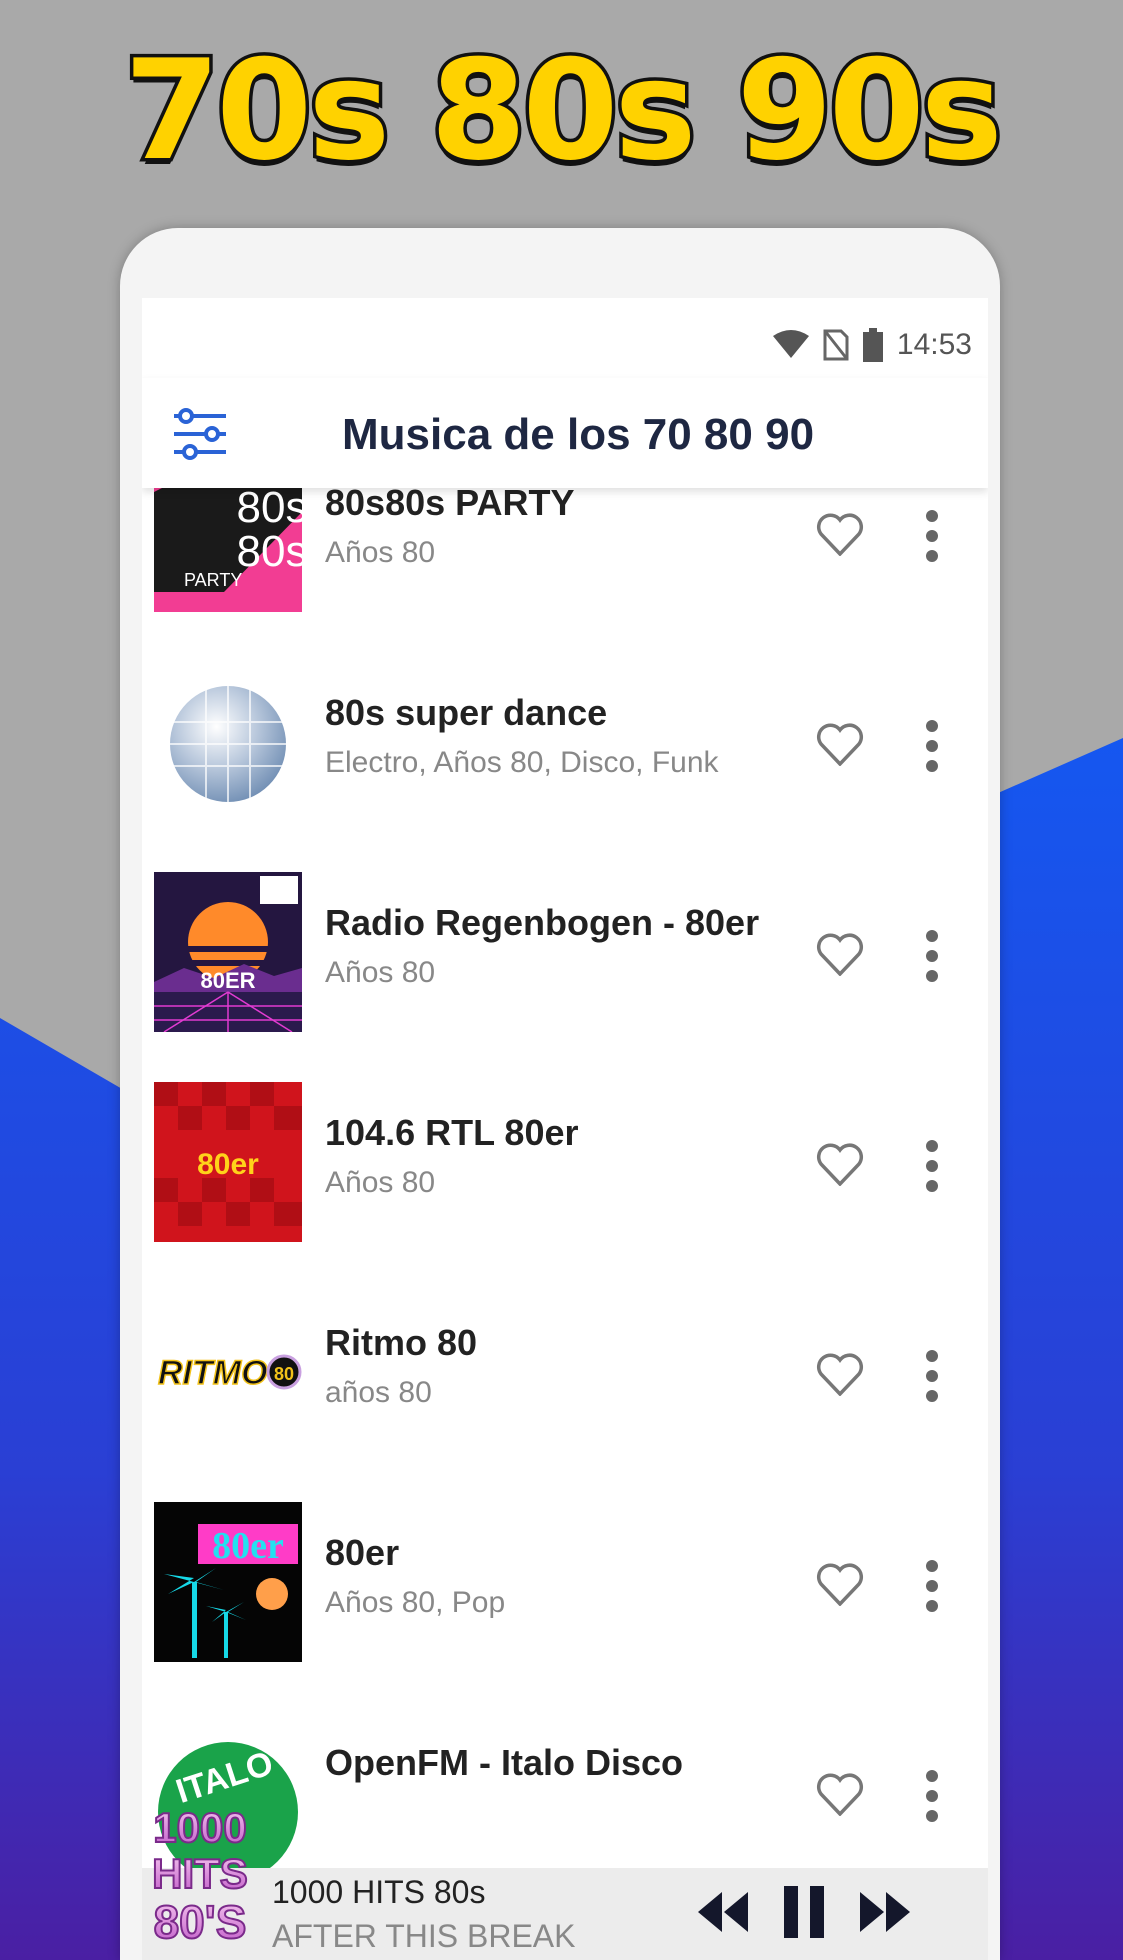  What do you see at coordinates (722, 1912) in the screenshot?
I see `rewind-icon` at bounding box center [722, 1912].